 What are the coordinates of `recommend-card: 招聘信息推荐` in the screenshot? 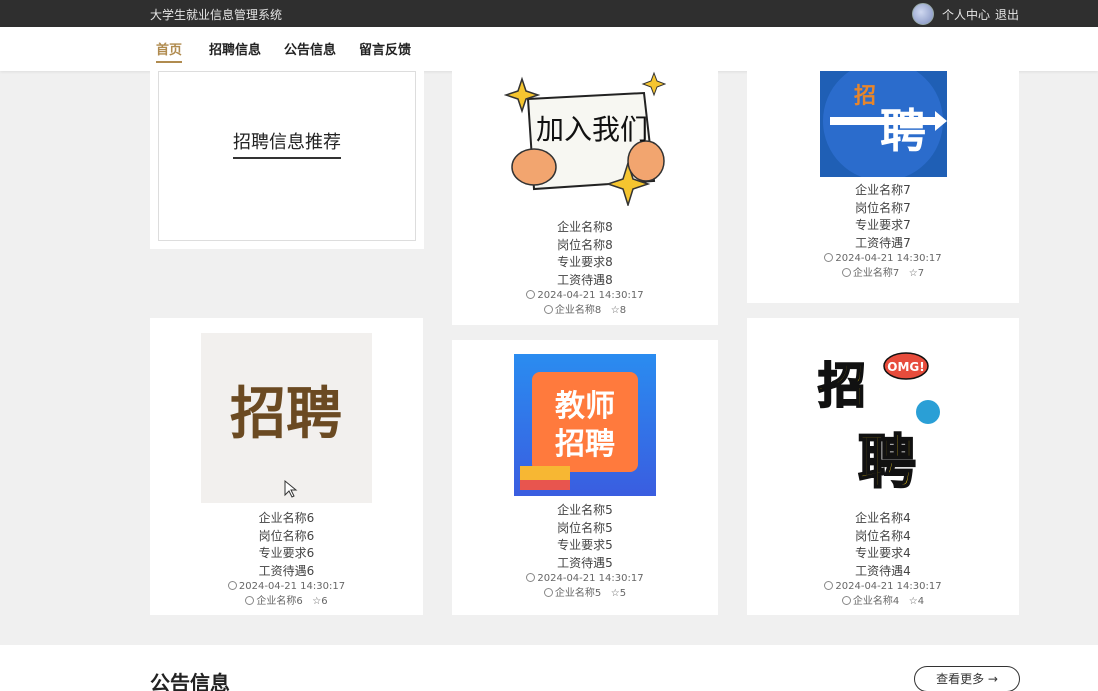 It's located at (287, 160).